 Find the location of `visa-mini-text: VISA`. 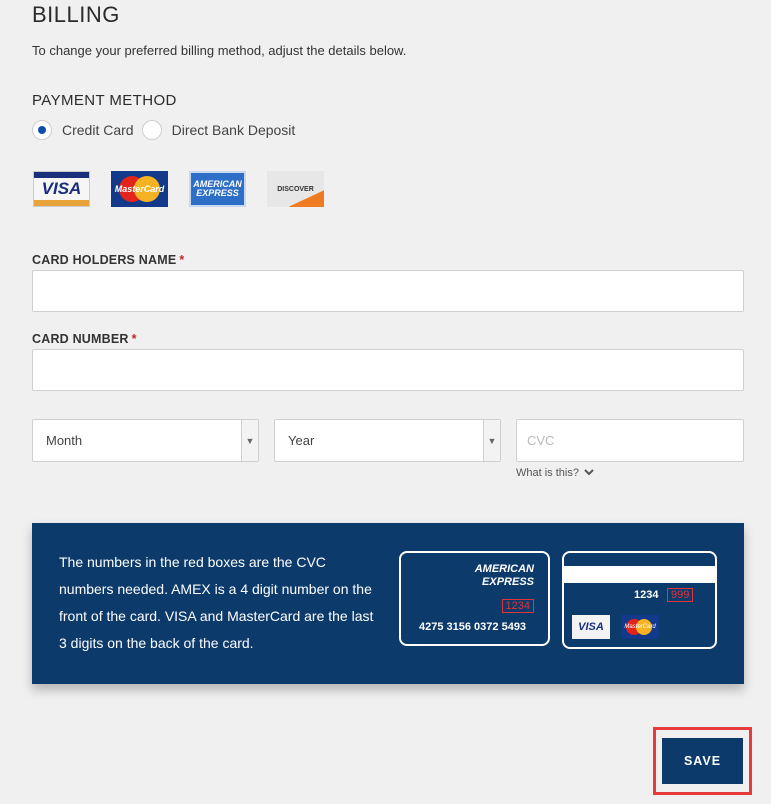

visa-mini-text: VISA is located at coordinates (591, 627).